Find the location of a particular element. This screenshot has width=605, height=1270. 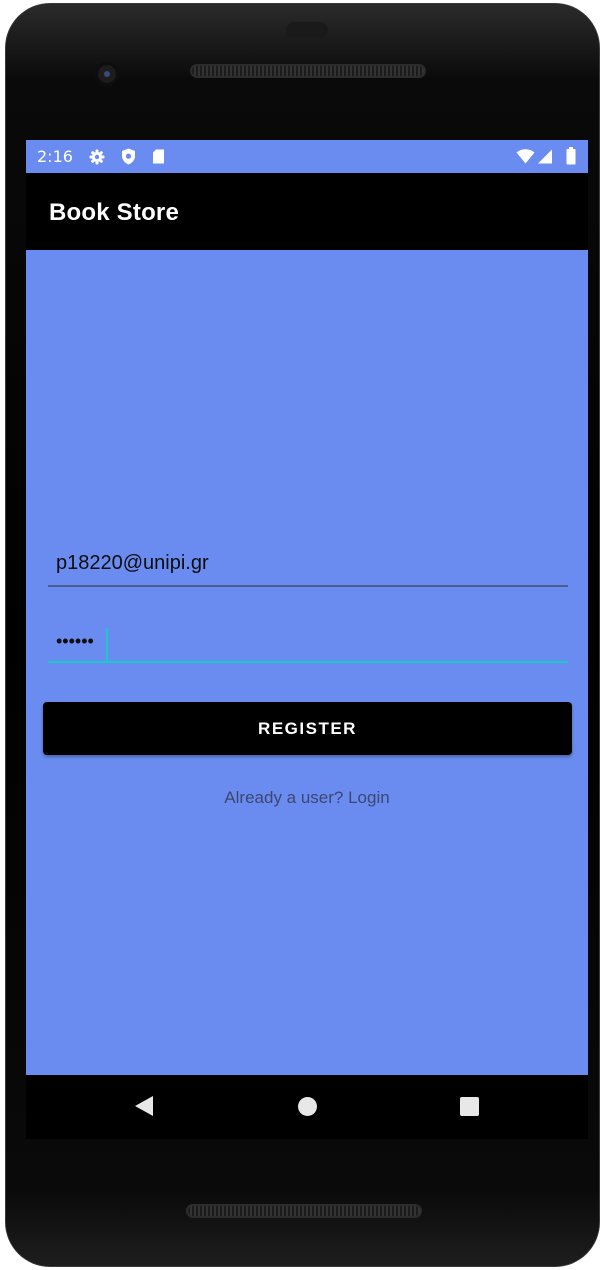

front-camera is located at coordinates (107, 74).